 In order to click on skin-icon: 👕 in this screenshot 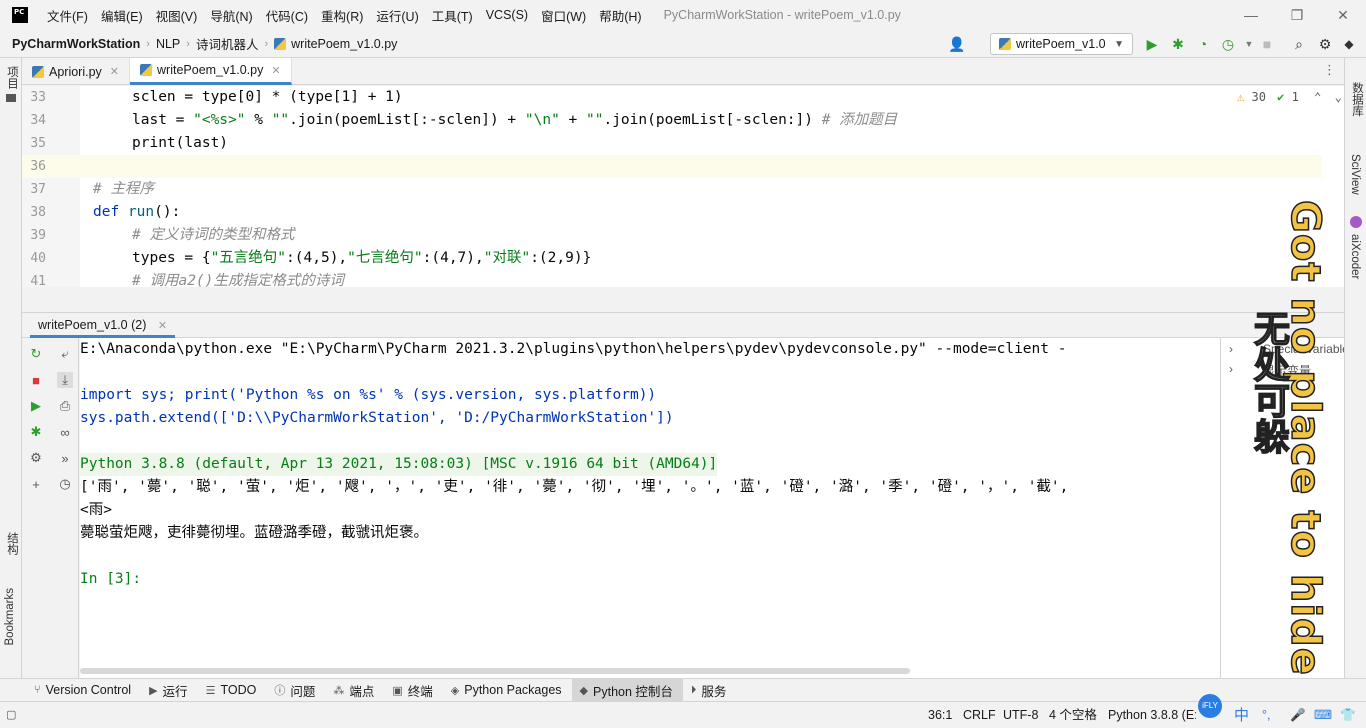, I will do `click(1348, 715)`.